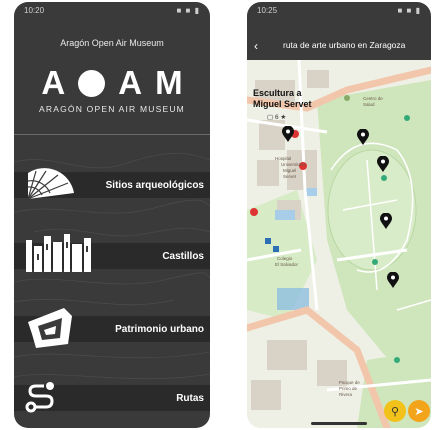 The image size is (433, 430). What do you see at coordinates (339, 423) in the screenshot?
I see `home-indicator` at bounding box center [339, 423].